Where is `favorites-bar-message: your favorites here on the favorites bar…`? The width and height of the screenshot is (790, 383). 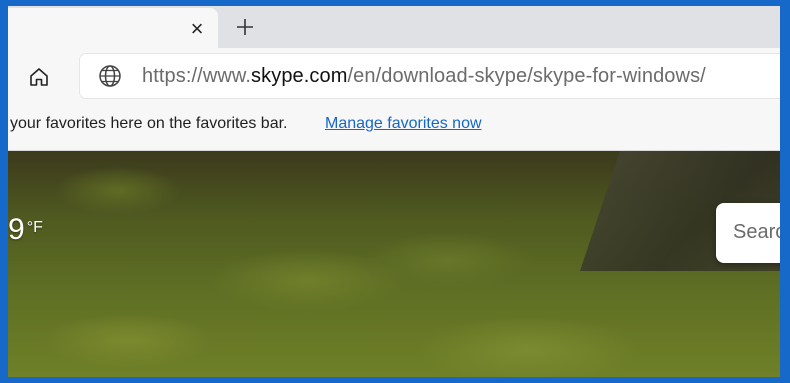
favorites-bar-message: your favorites here on the favorites bar… is located at coordinates (149, 123).